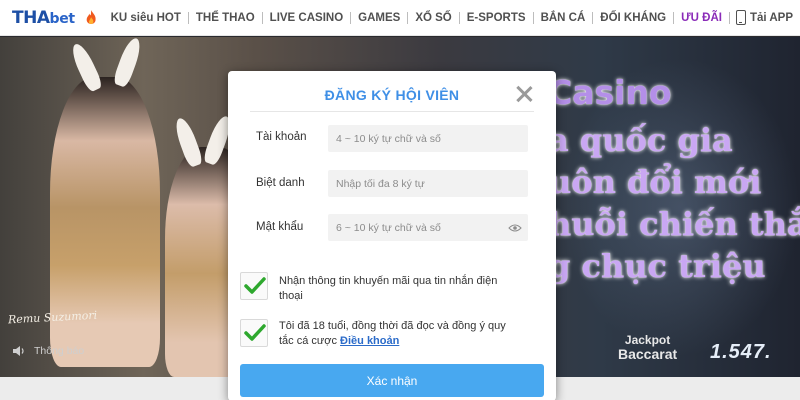  What do you see at coordinates (674, 224) in the screenshot?
I see `promo-line: huỗi chiến thắ` at bounding box center [674, 224].